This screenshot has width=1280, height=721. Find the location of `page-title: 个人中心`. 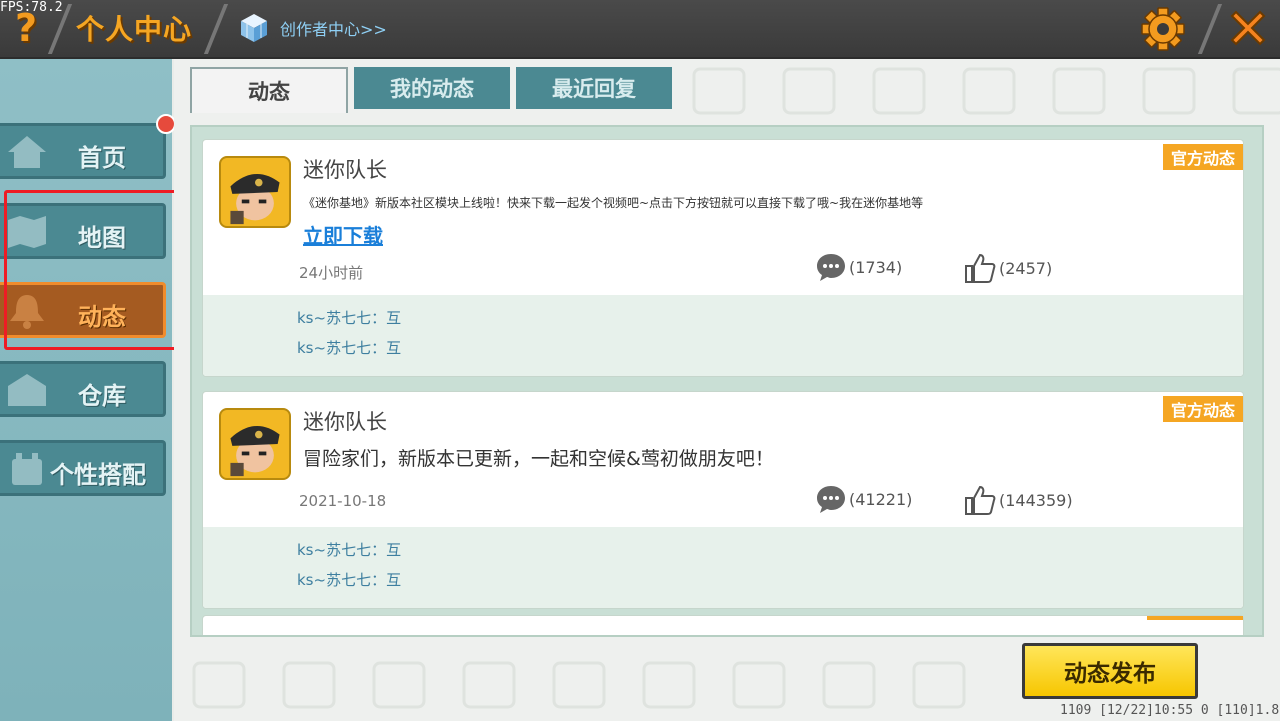

page-title: 个人中心 is located at coordinates (134, 29).